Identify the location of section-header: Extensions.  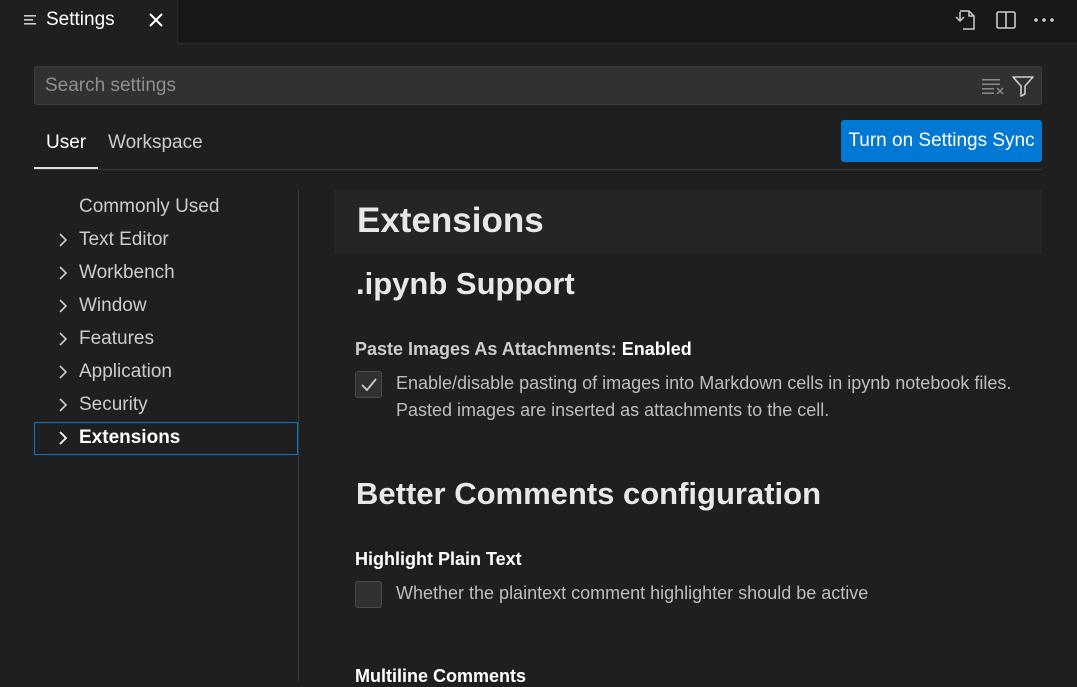
(688, 222).